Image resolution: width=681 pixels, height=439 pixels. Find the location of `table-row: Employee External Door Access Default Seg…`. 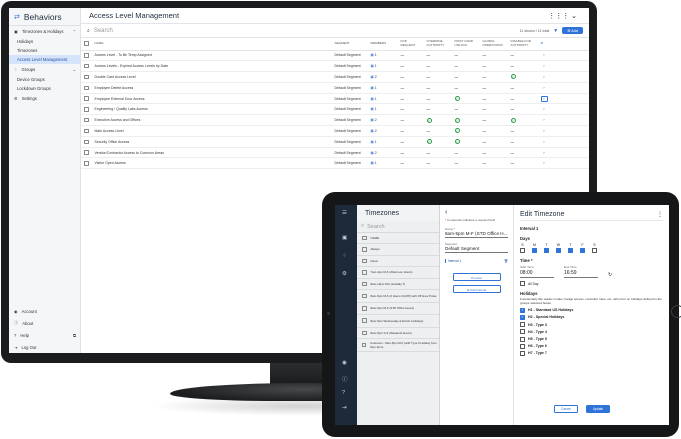

table-row: Employee External Door Access Default Seg… is located at coordinates (335, 99).